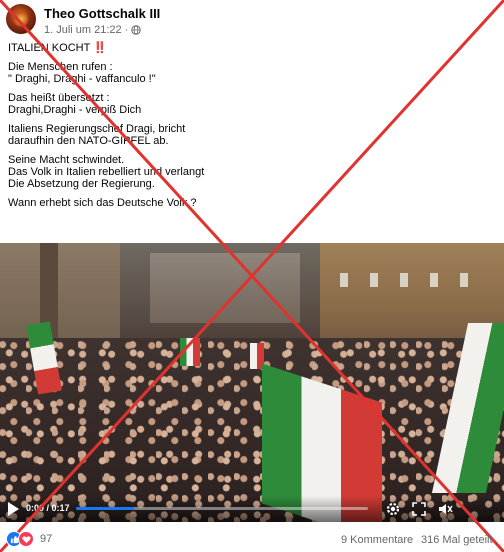 This screenshot has height=552, width=504. What do you see at coordinates (225, 288) in the screenshot?
I see `building-mid` at bounding box center [225, 288].